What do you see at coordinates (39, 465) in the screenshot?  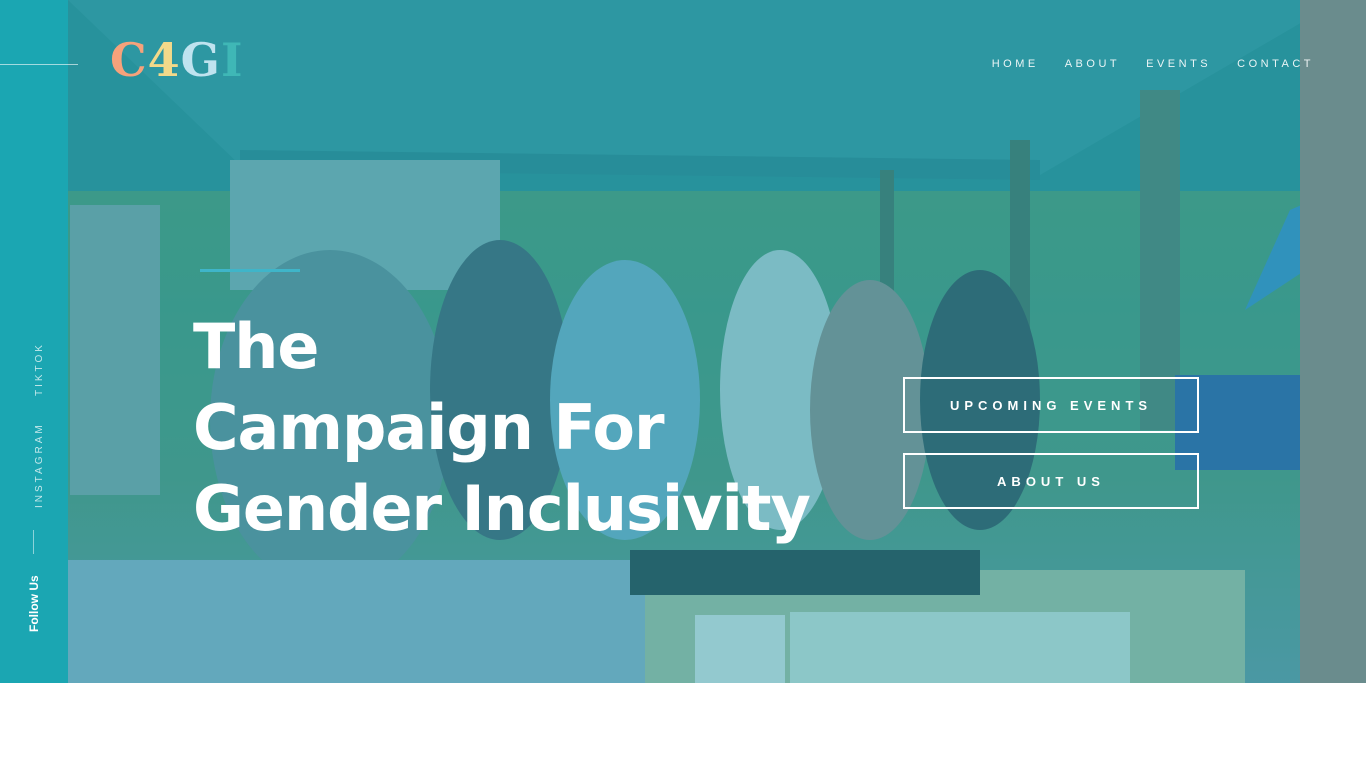 I see `instagram-link: INSTAGRAM` at bounding box center [39, 465].